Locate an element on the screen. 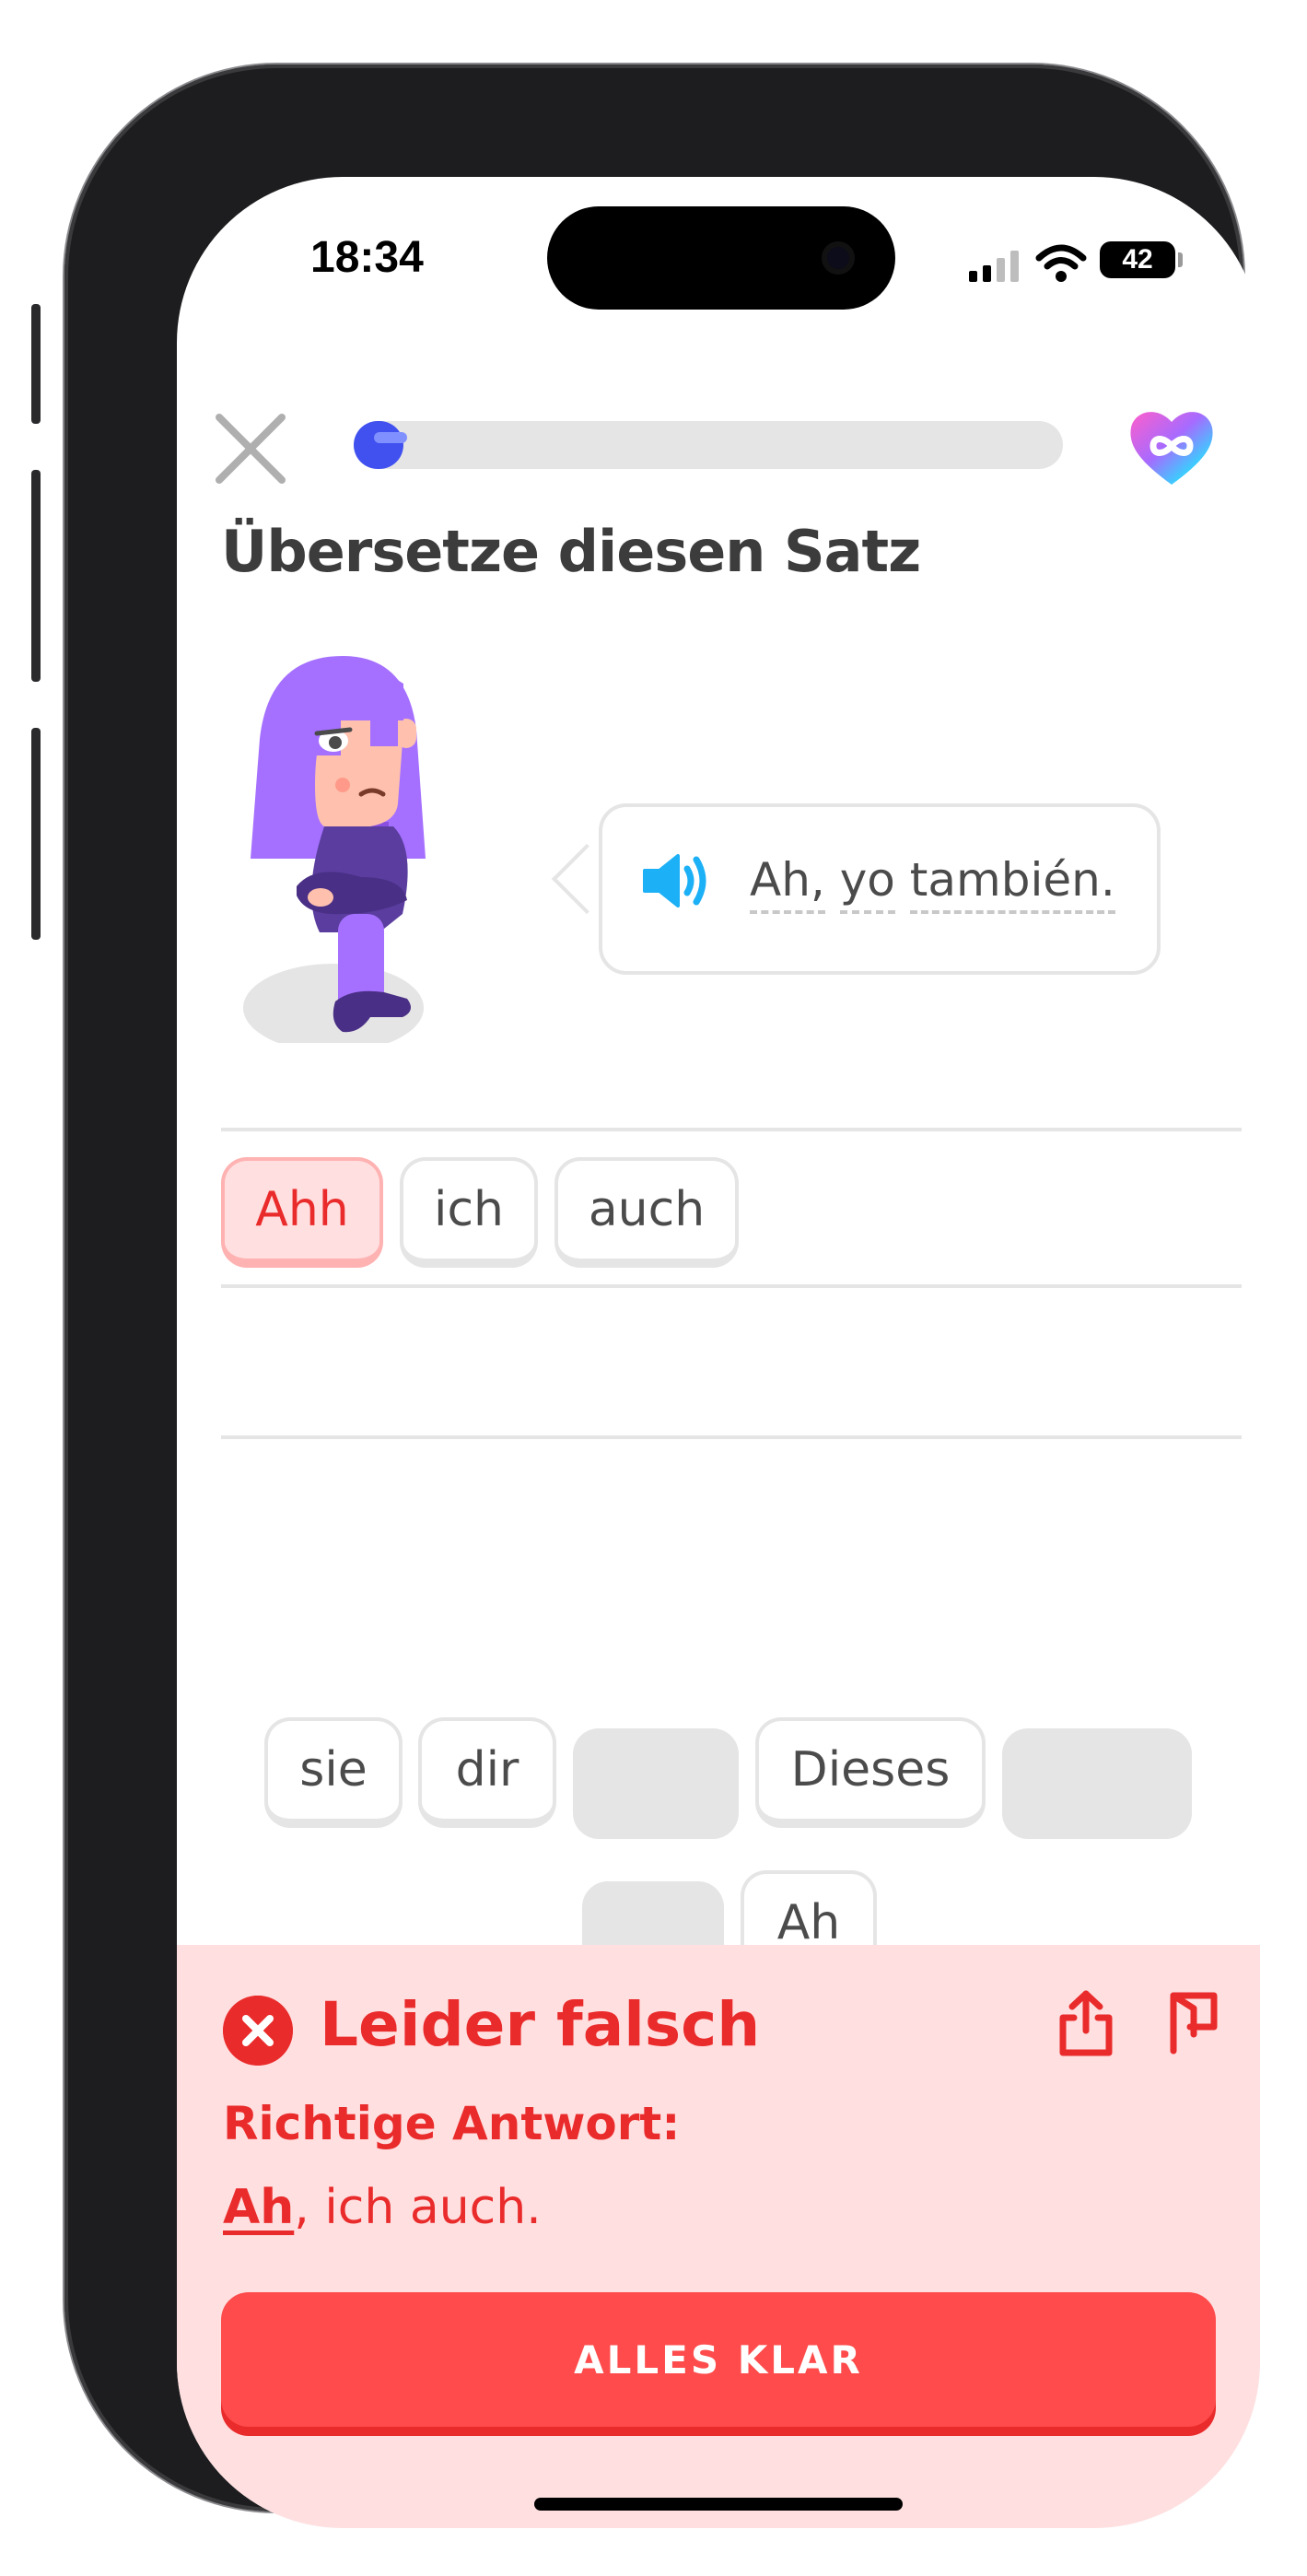  answer-tile: Ahh is located at coordinates (302, 1212).